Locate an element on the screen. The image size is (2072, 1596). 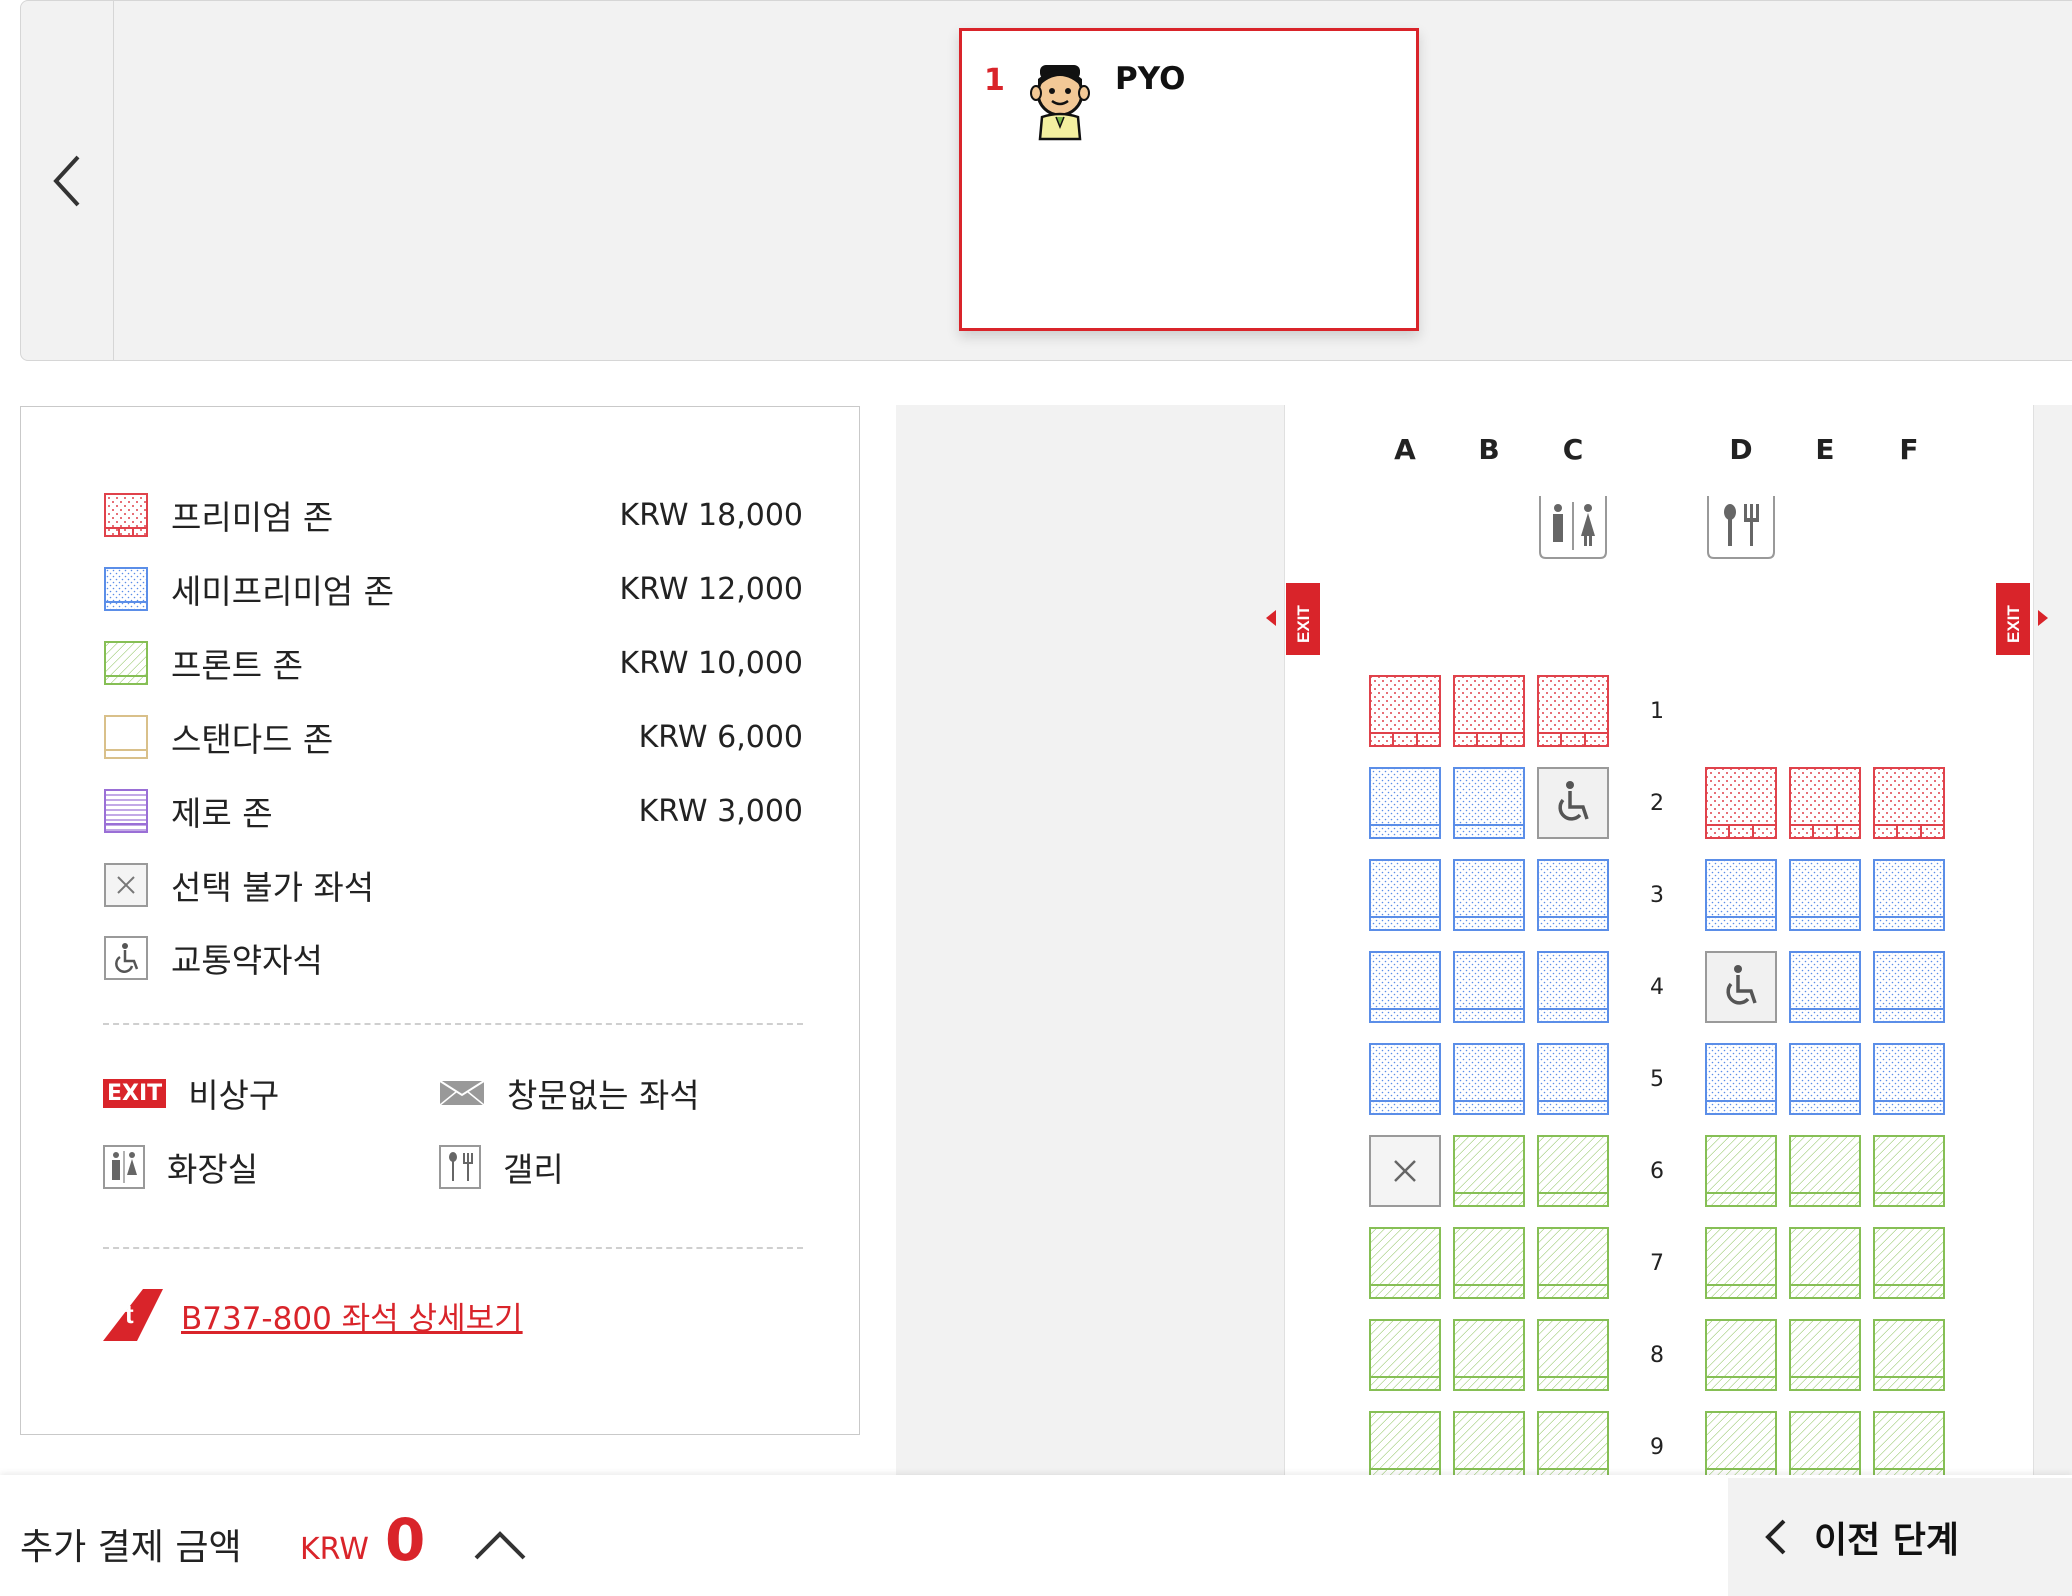
legend-galley: 갤리 is located at coordinates (501, 1167).